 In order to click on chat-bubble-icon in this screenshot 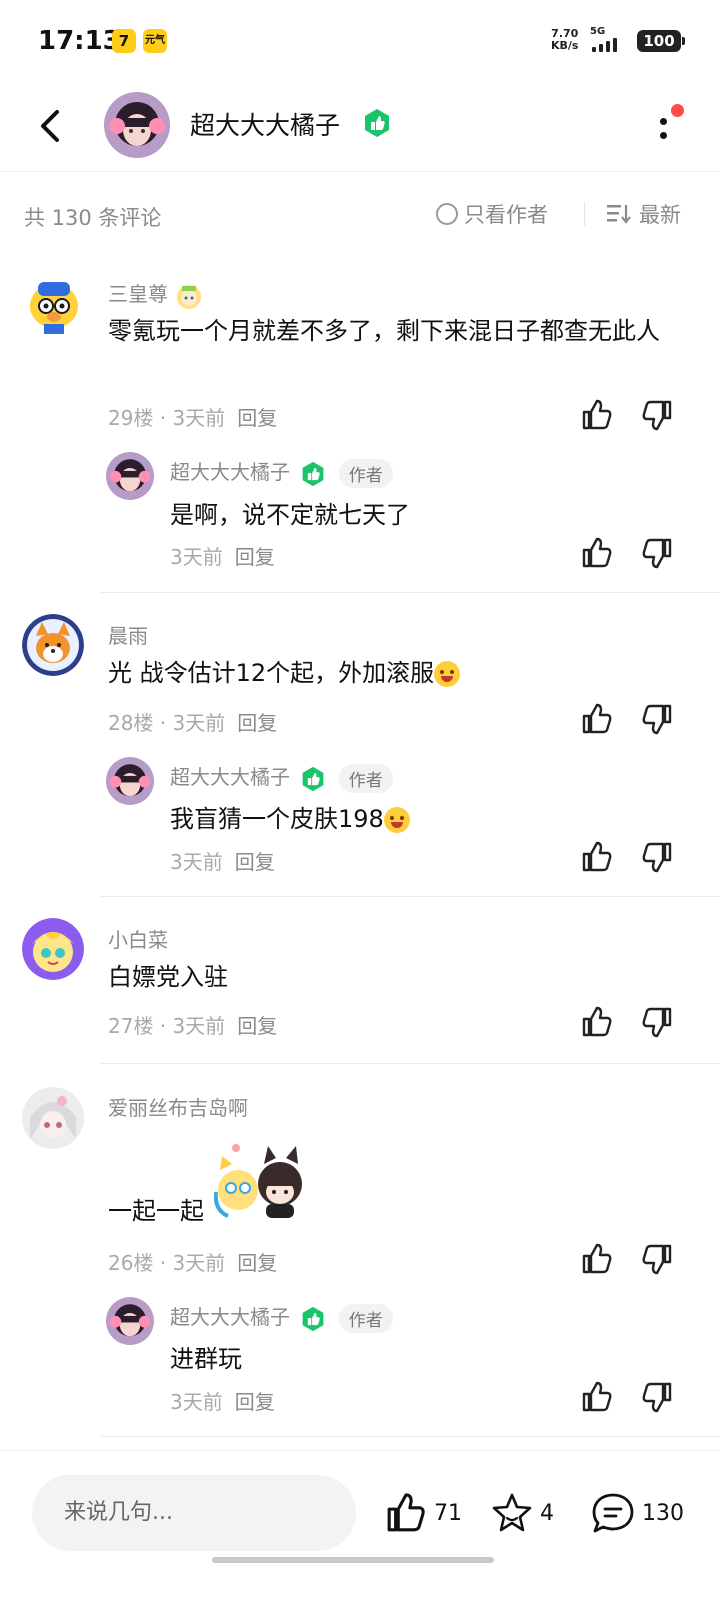, I will do `click(613, 1513)`.